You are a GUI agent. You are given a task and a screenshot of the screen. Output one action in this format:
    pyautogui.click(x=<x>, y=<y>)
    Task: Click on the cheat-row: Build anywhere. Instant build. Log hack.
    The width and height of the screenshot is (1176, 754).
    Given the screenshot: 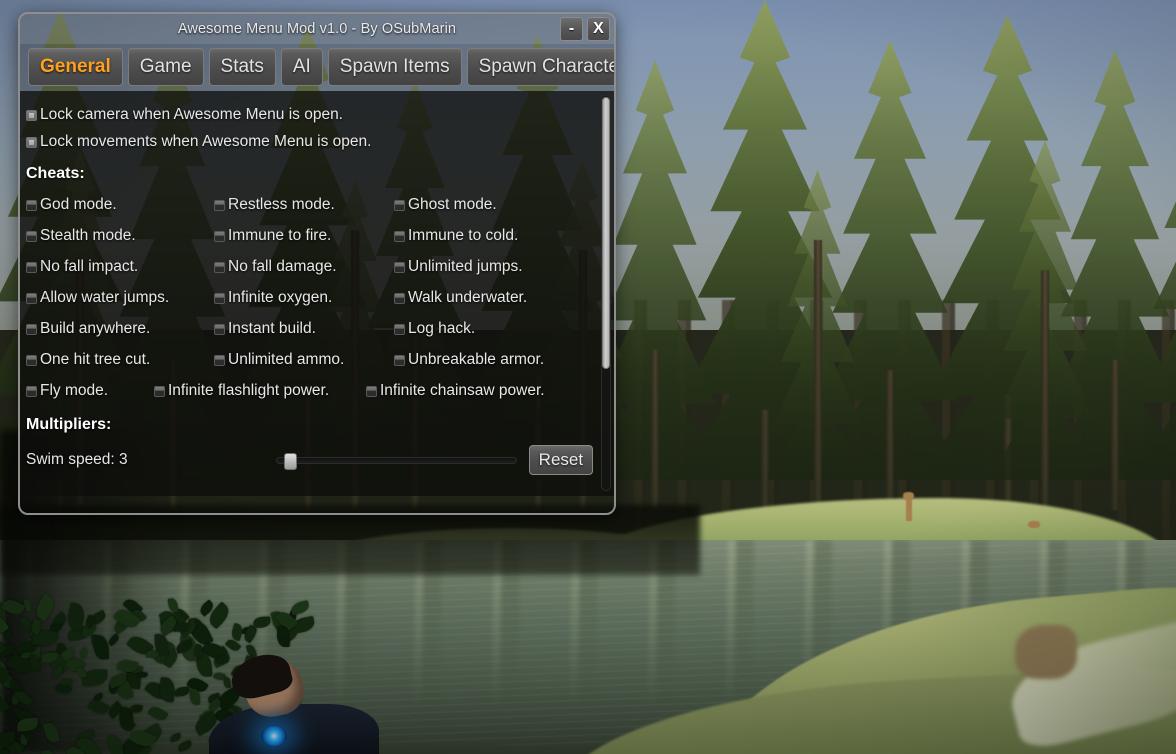 What is the action you would take?
    pyautogui.click(x=320, y=328)
    